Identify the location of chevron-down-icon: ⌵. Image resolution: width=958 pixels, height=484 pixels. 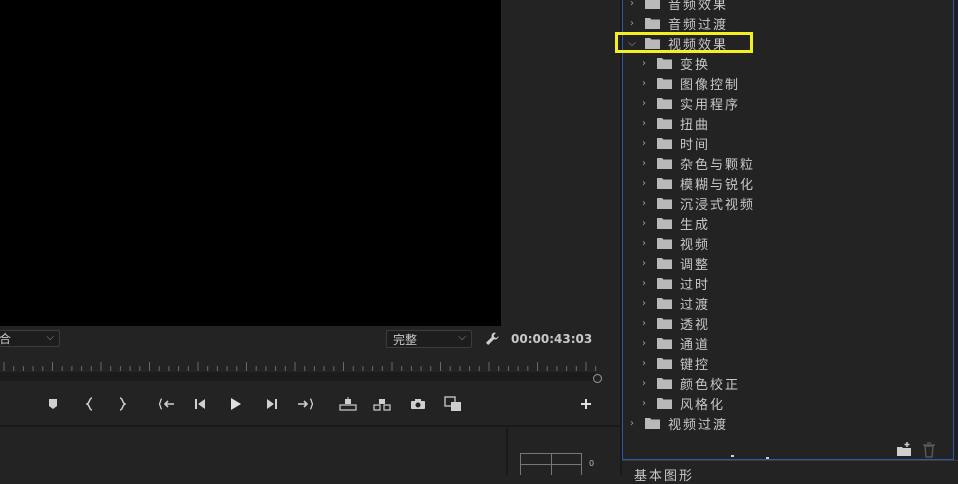
(462, 337).